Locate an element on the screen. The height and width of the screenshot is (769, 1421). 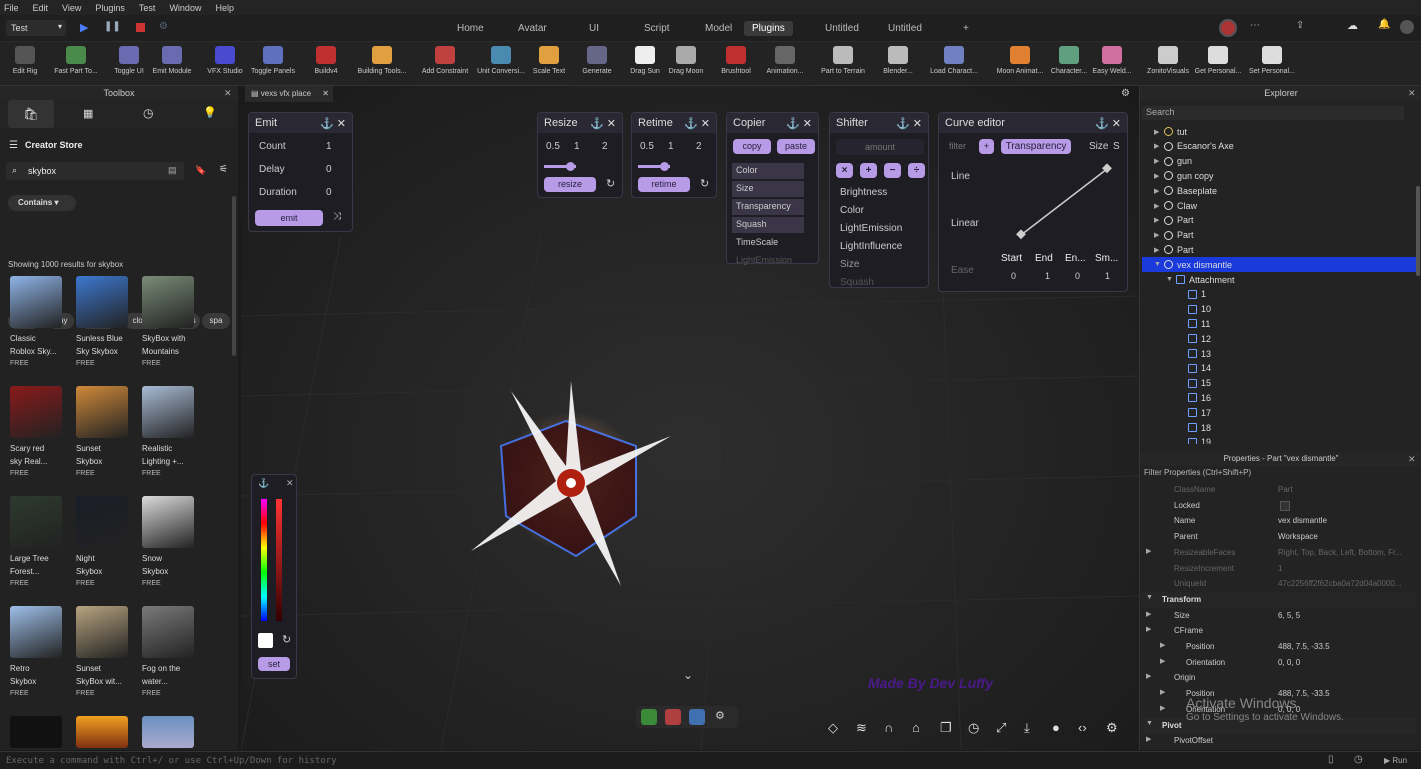
skybox-label: Sunset Skybox is located at coordinates (106, 455).